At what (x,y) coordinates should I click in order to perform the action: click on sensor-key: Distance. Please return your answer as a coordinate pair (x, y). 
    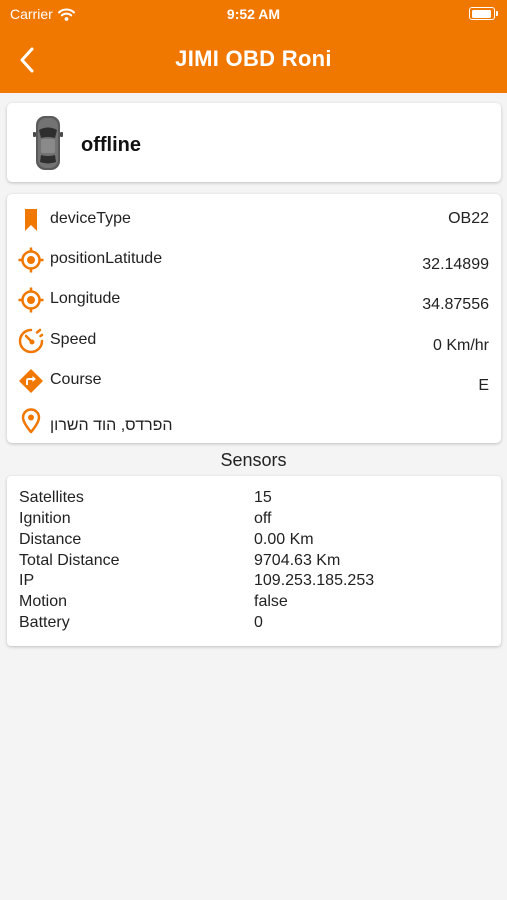
    Looking at the image, I should click on (50, 539).